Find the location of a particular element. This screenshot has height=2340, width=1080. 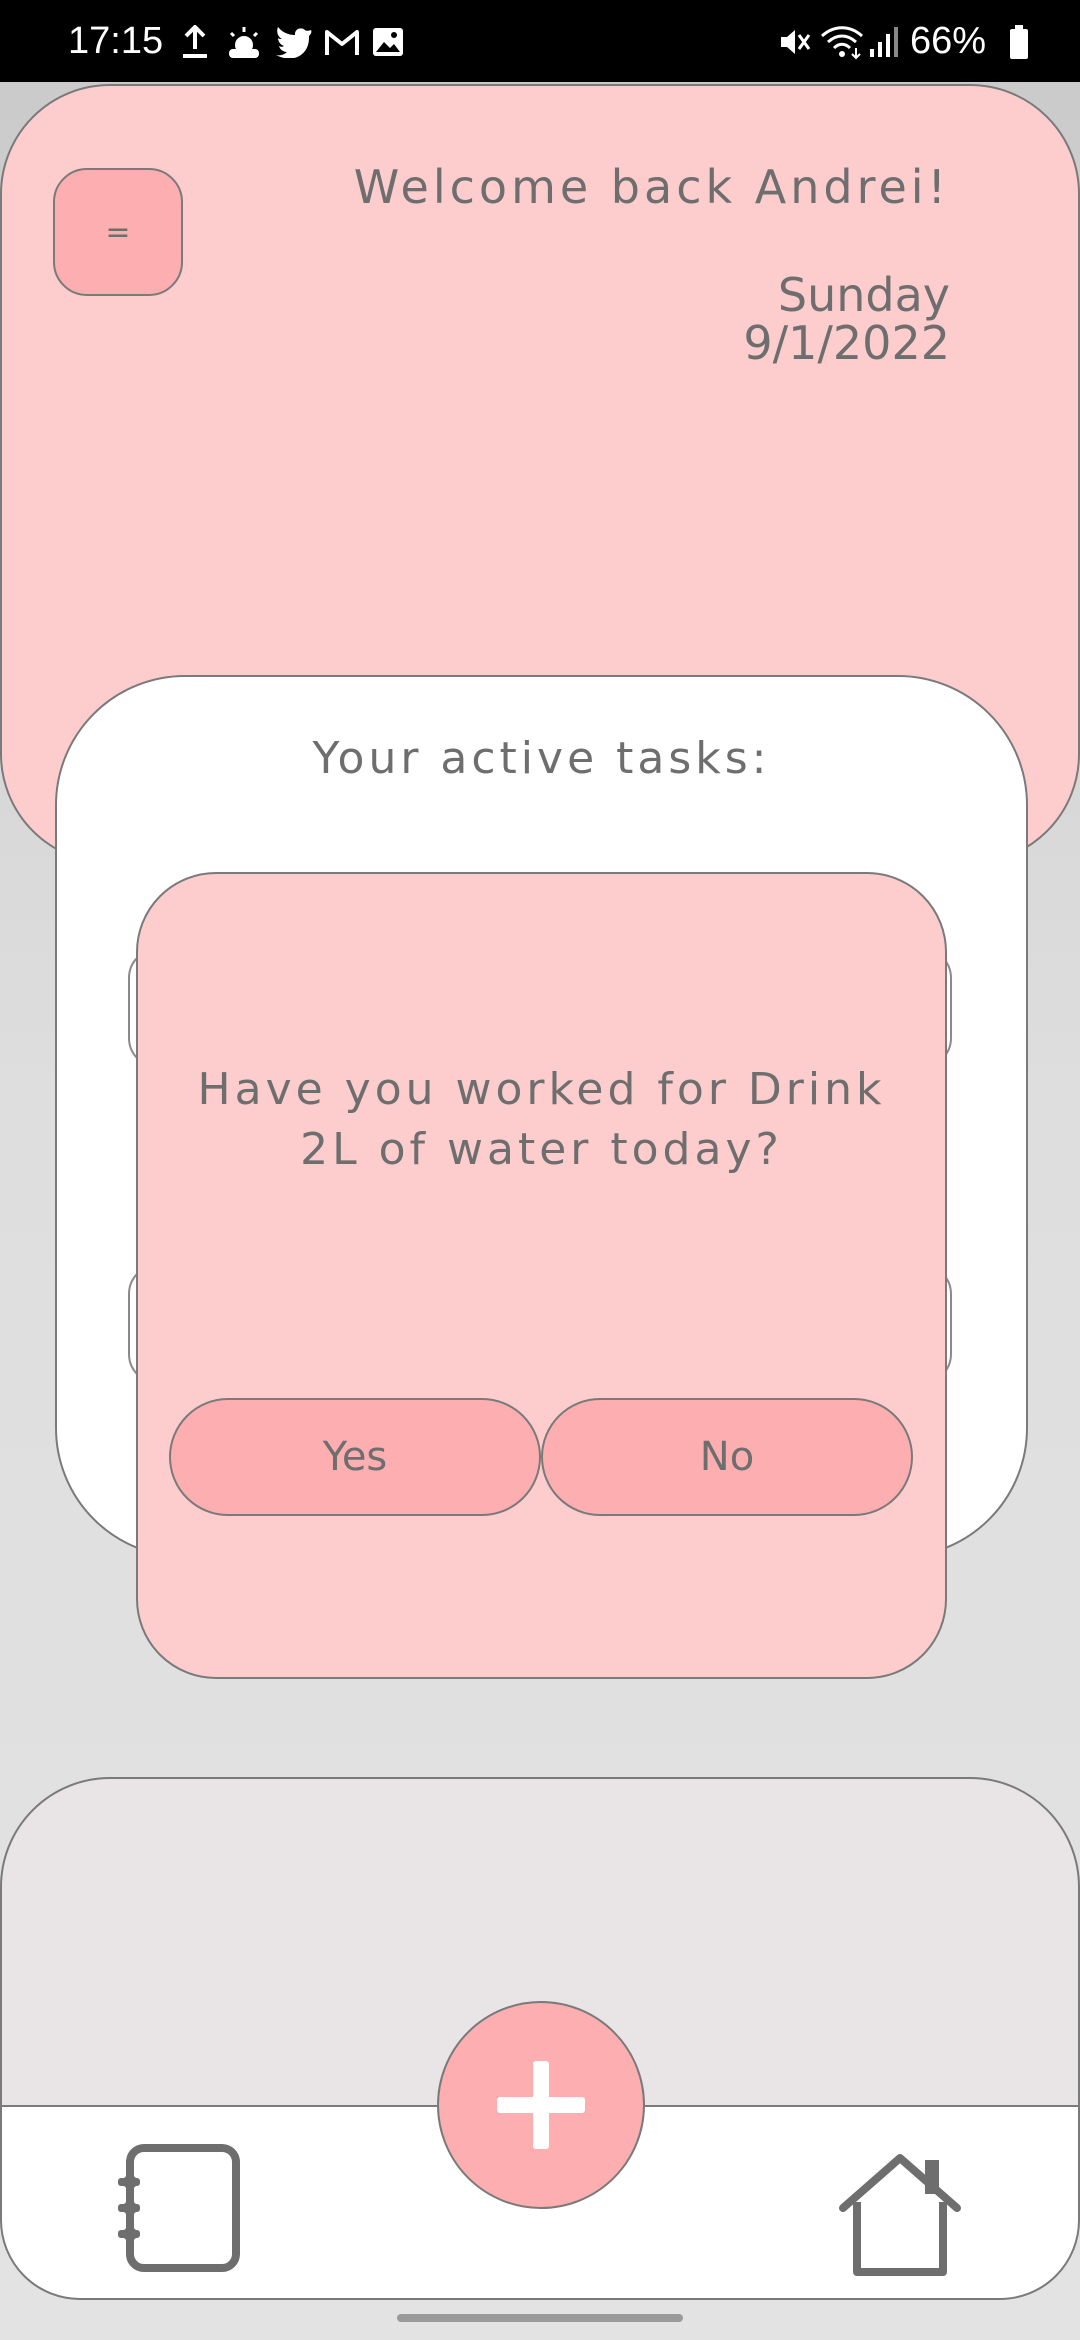

day-text: Sunday is located at coordinates (863, 295).